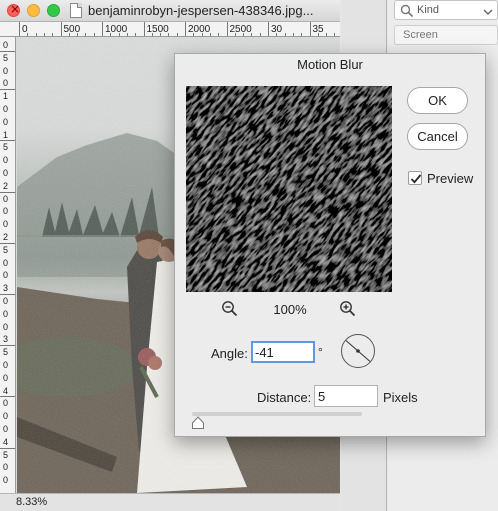  Describe the element at coordinates (53, 10) in the screenshot. I see `maximize-window-icon` at that location.